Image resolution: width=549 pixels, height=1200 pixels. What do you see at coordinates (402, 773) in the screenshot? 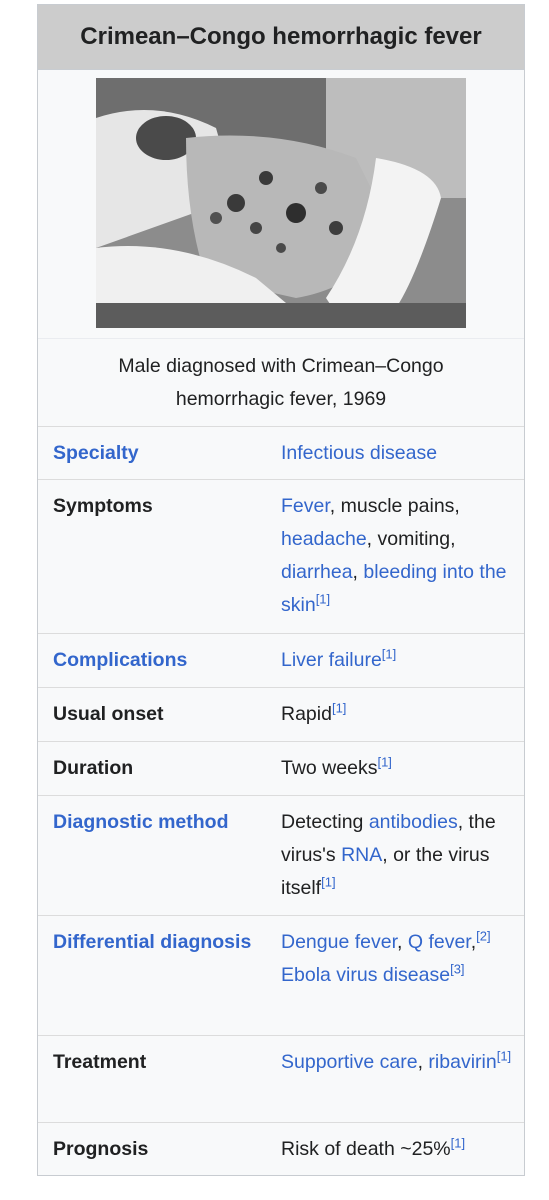
I see `duration-value: Two weeks[1]` at bounding box center [402, 773].